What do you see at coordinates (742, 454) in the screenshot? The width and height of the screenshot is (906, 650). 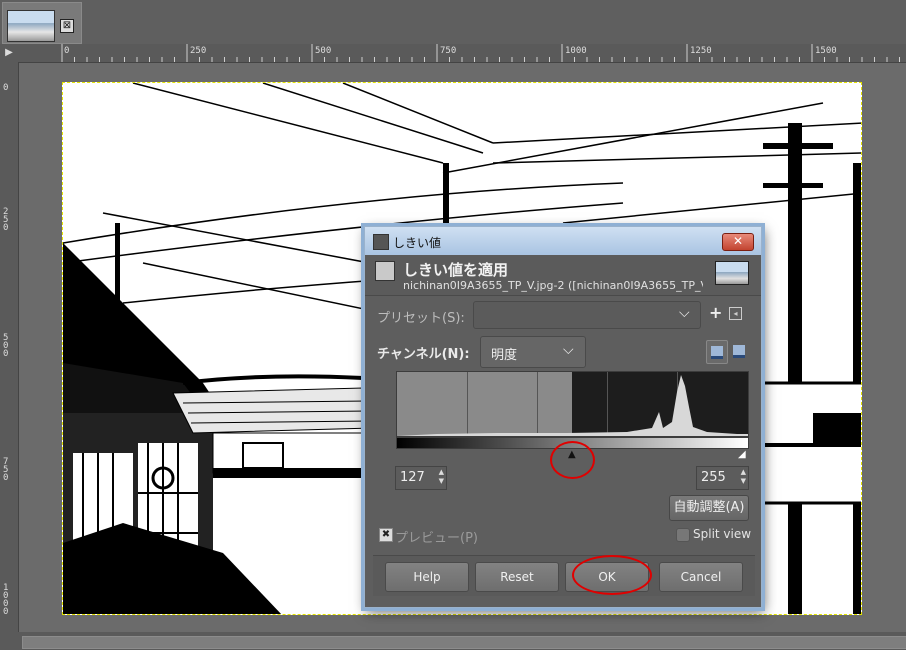 I see `high-threshold-handle: ◢` at bounding box center [742, 454].